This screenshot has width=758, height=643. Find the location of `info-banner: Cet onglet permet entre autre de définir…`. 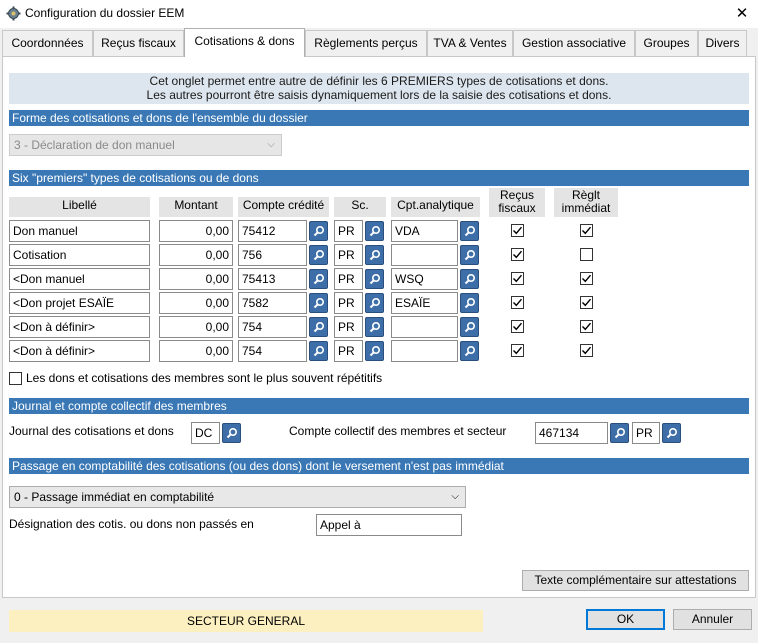

info-banner: Cet onglet permet entre autre de définir… is located at coordinates (379, 88).